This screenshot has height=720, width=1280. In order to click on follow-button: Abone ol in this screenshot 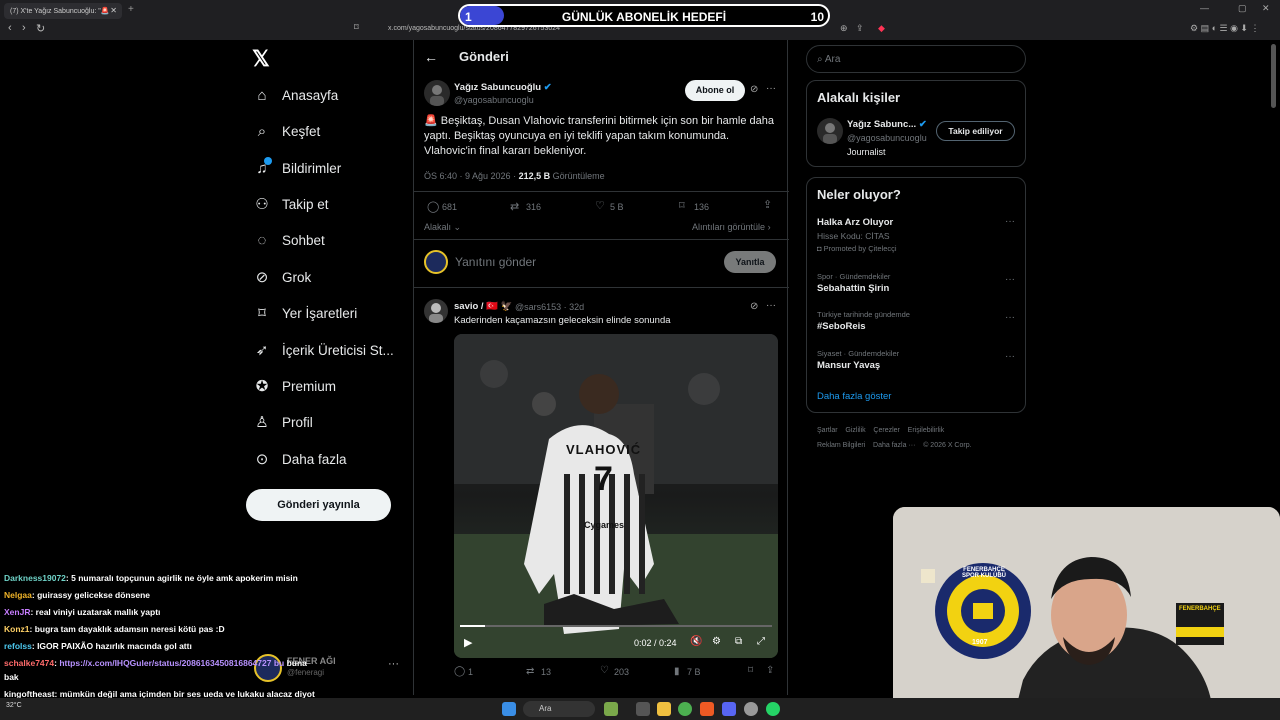, I will do `click(715, 90)`.